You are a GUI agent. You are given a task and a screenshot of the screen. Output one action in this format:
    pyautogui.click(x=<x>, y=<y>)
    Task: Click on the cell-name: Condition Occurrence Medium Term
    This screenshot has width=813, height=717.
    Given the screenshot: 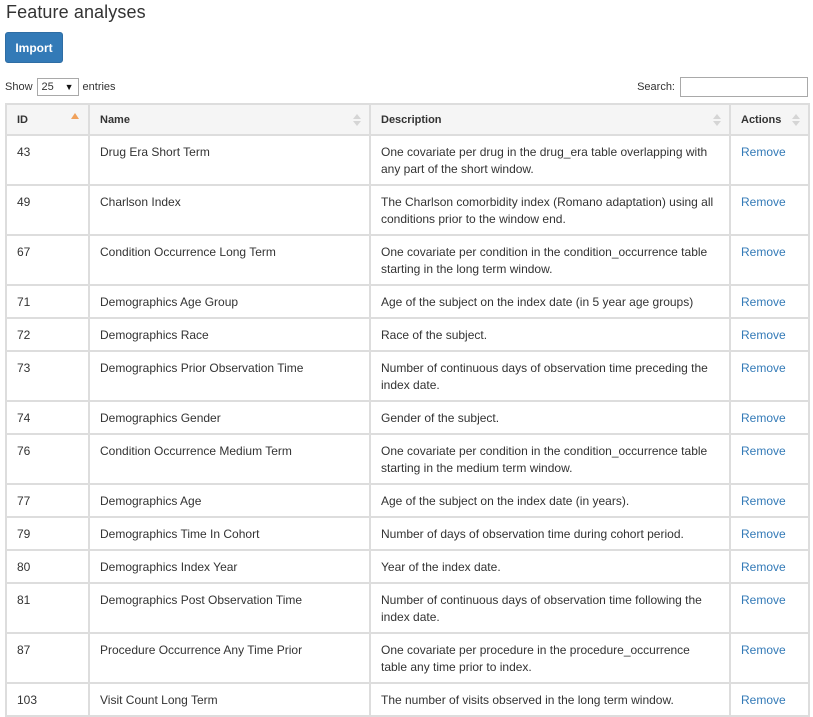 What is the action you would take?
    pyautogui.click(x=229, y=459)
    